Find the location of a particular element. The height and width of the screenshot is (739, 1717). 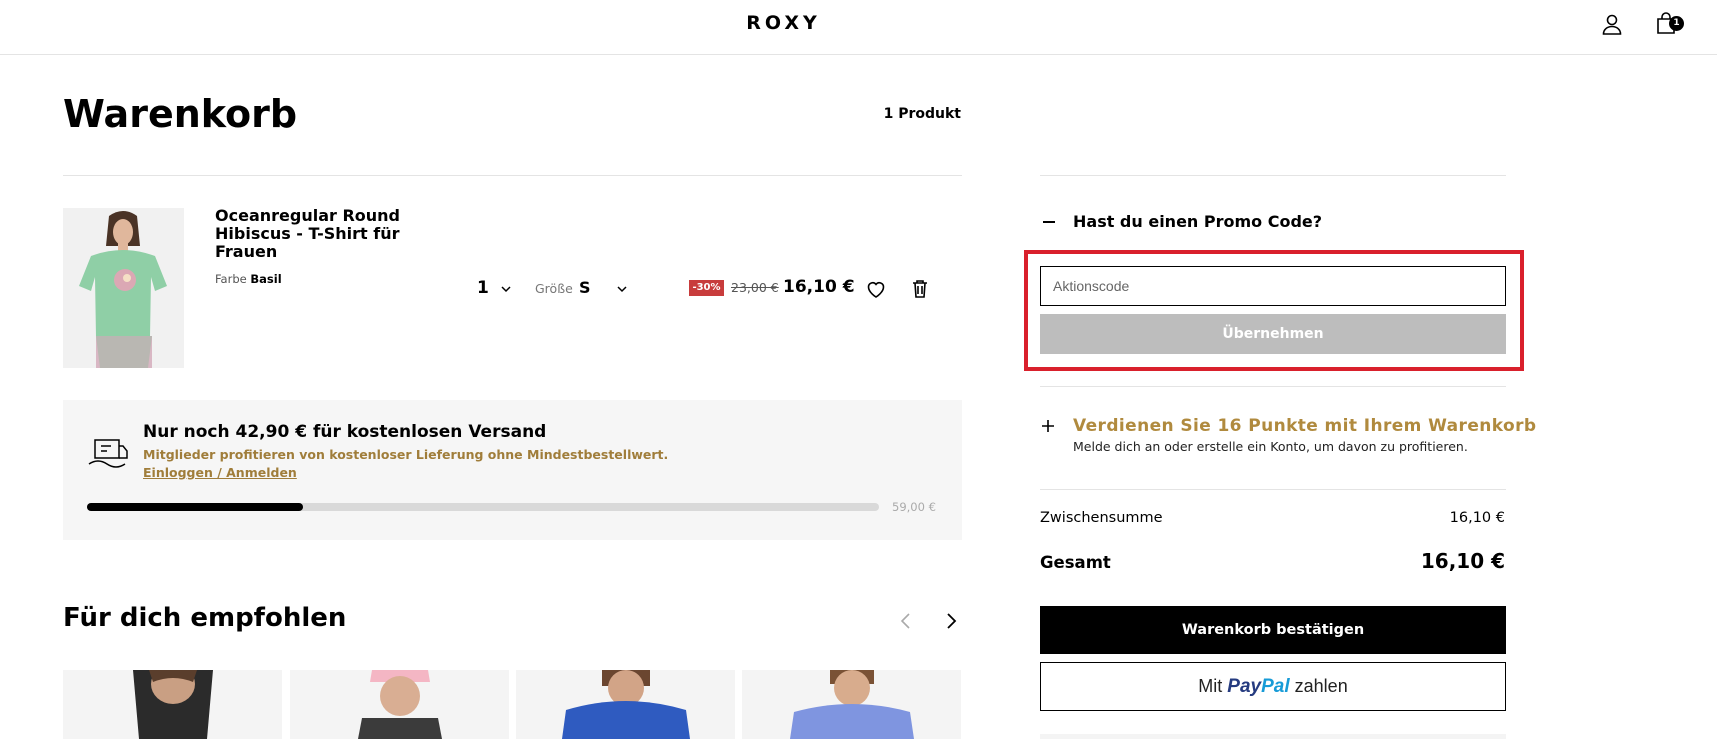

paypal-button: Mit PayPal zahlen is located at coordinates (1273, 686).